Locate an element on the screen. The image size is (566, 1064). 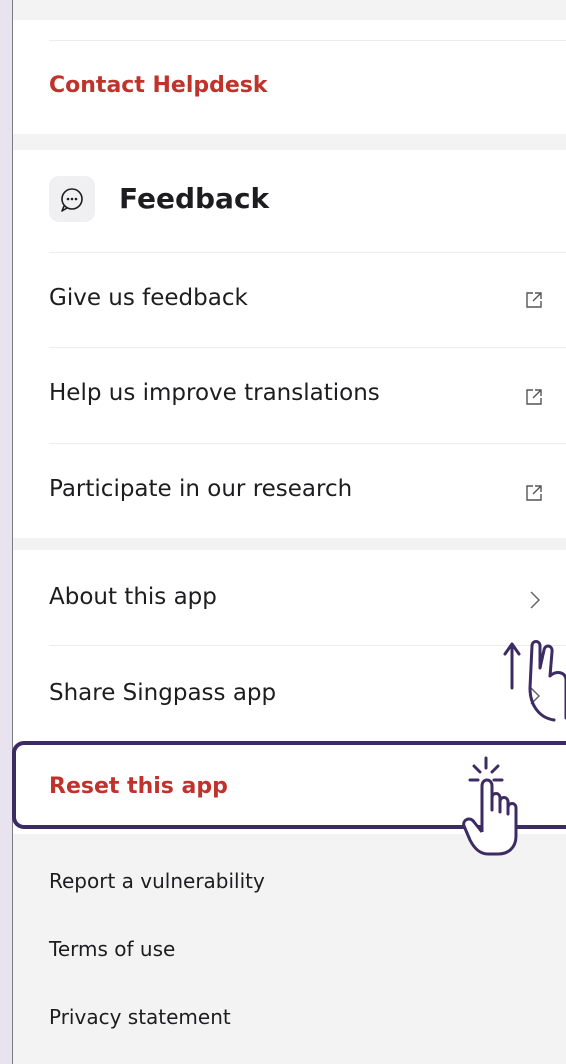
contact-helpdesk-link: Contact Helpdesk is located at coordinates (289, 87).